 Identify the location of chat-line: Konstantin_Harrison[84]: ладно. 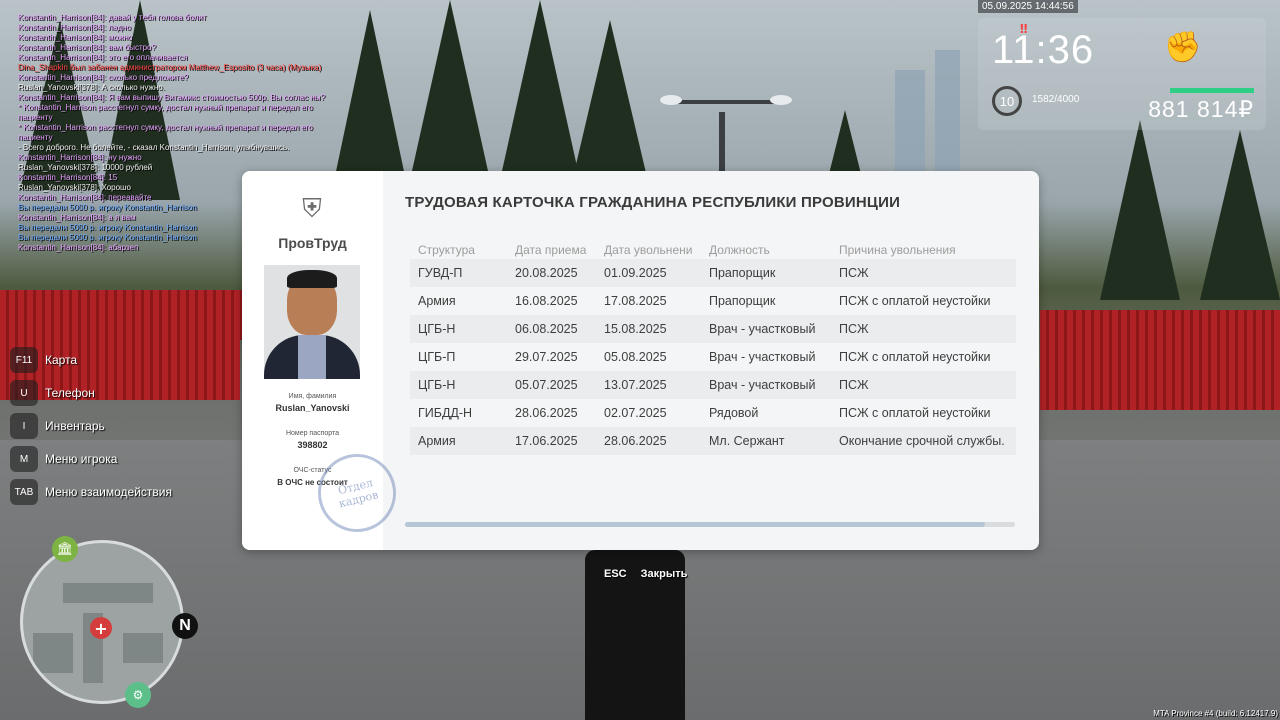
(74, 27).